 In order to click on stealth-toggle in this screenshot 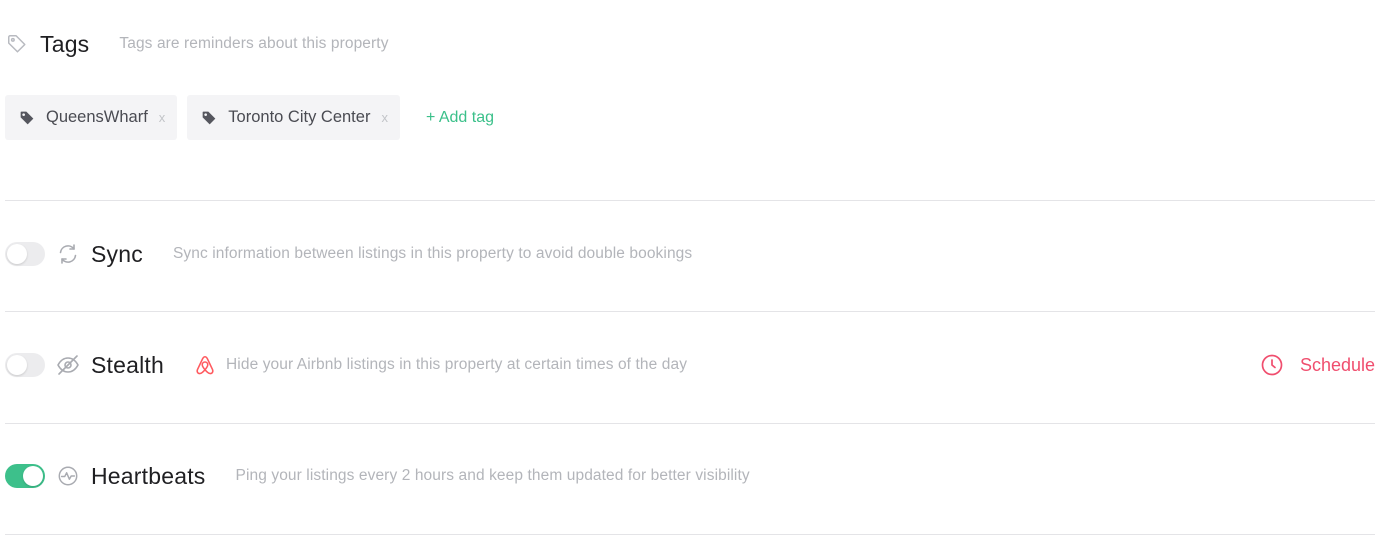, I will do `click(25, 365)`.